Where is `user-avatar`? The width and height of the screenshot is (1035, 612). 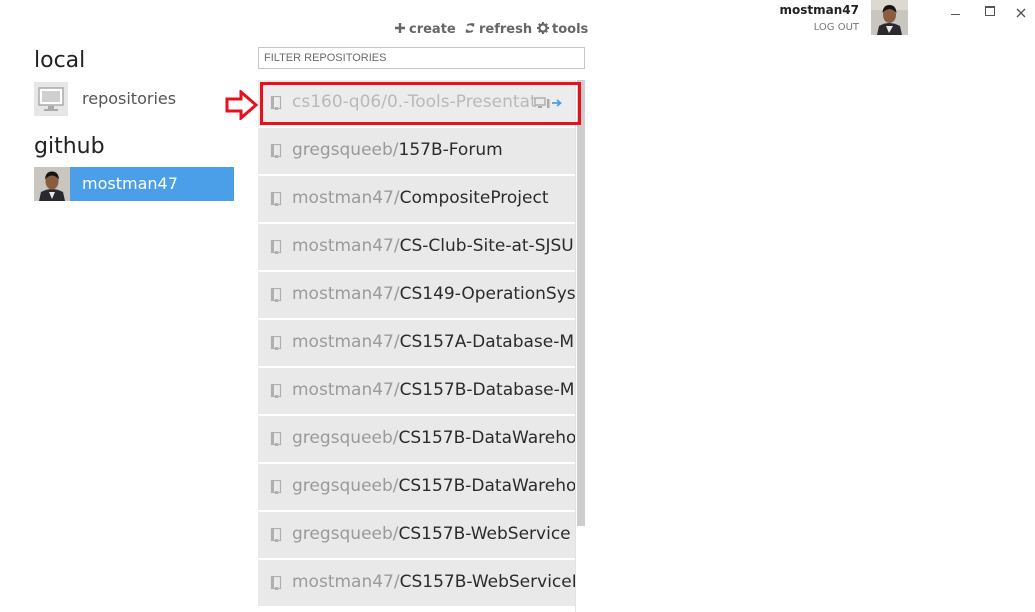
user-avatar is located at coordinates (889, 17).